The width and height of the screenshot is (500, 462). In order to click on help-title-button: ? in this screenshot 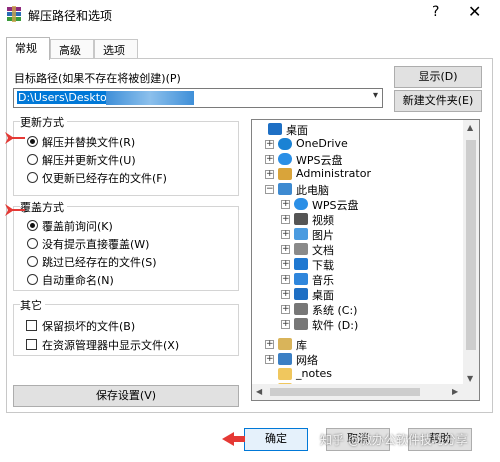, I will do `click(435, 12)`.